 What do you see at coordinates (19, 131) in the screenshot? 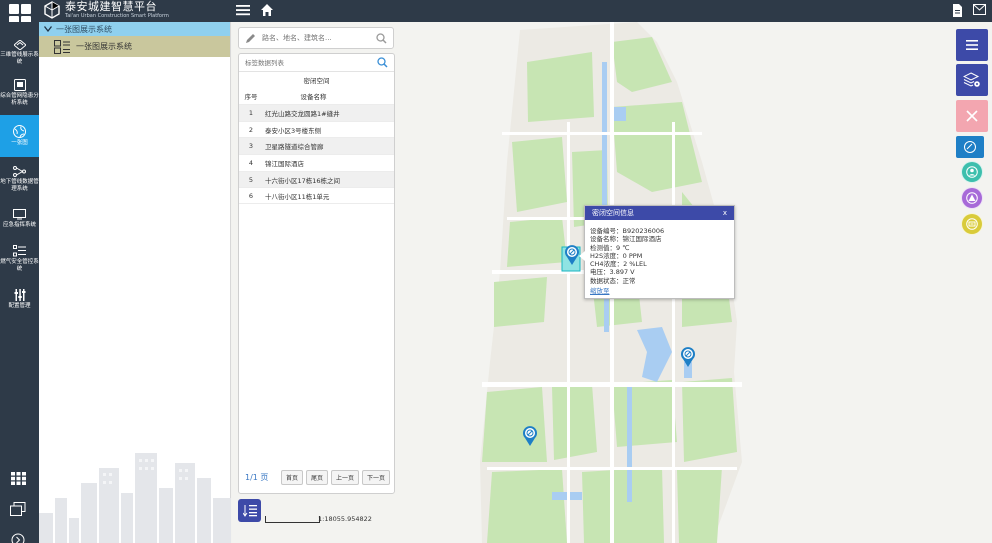
I see `globe-icon` at bounding box center [19, 131].